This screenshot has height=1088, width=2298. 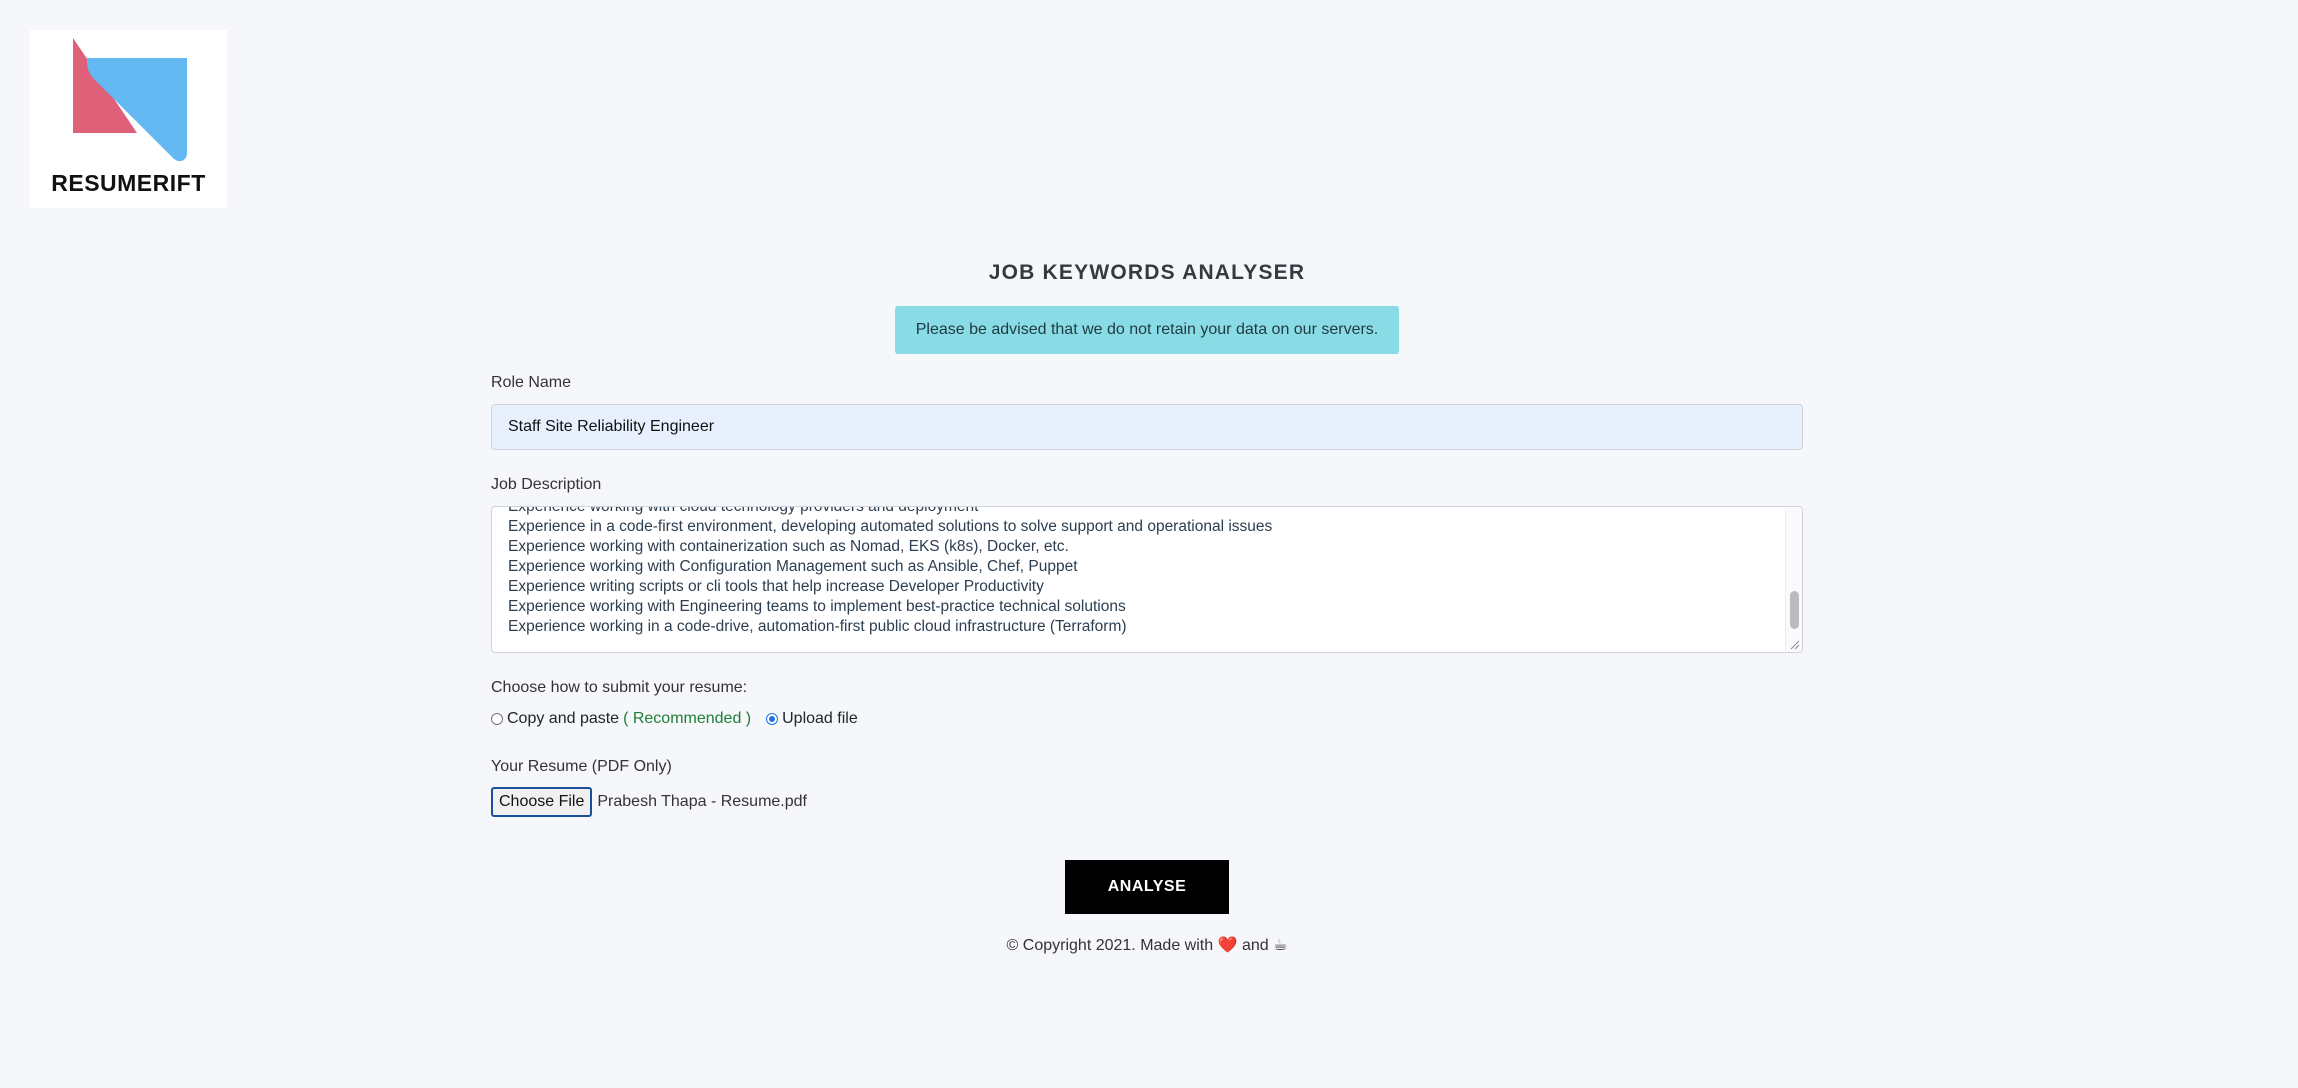 What do you see at coordinates (611, 426) in the screenshot?
I see `role-name-value: Staff Site Reliability Engineer` at bounding box center [611, 426].